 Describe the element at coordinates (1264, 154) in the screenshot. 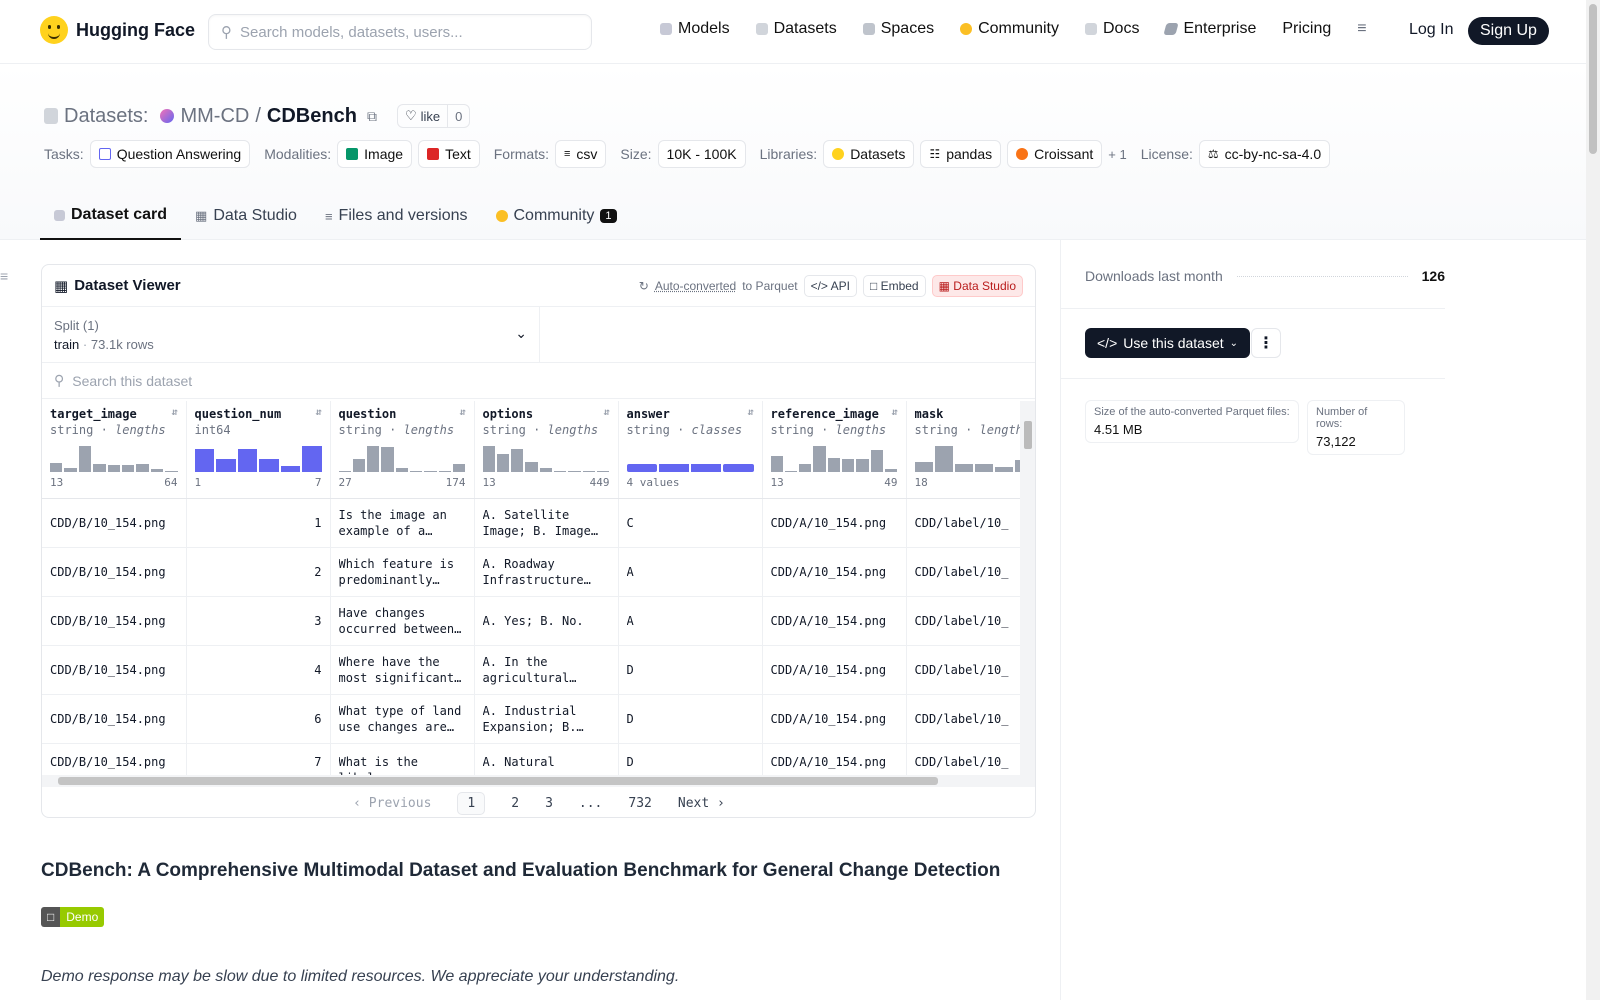

I see `tag-license: ⚖ cc-by-nc-sa-4.0` at that location.